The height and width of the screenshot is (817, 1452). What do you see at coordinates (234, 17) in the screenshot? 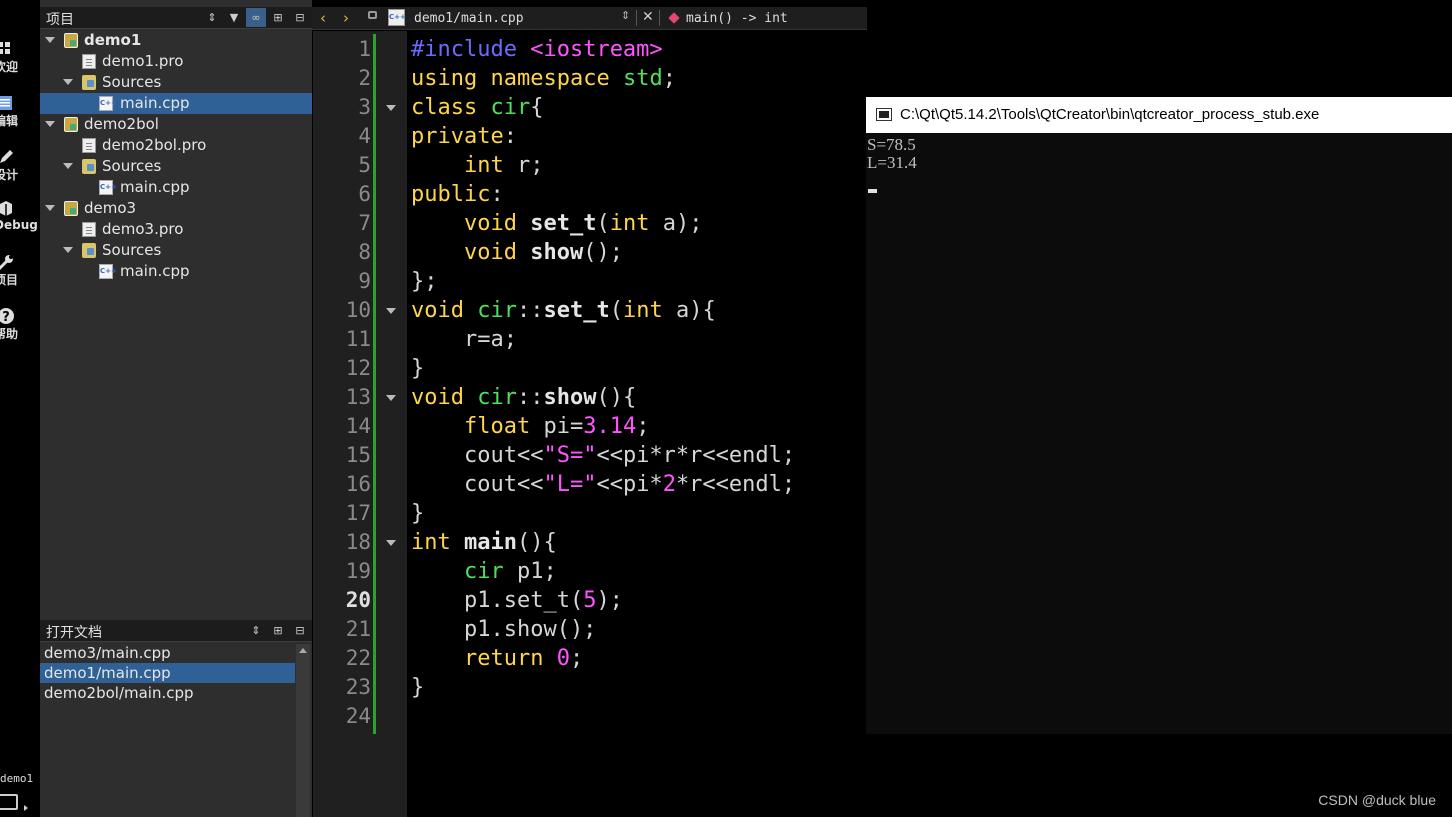
I see `filter-icon: ▼` at bounding box center [234, 17].